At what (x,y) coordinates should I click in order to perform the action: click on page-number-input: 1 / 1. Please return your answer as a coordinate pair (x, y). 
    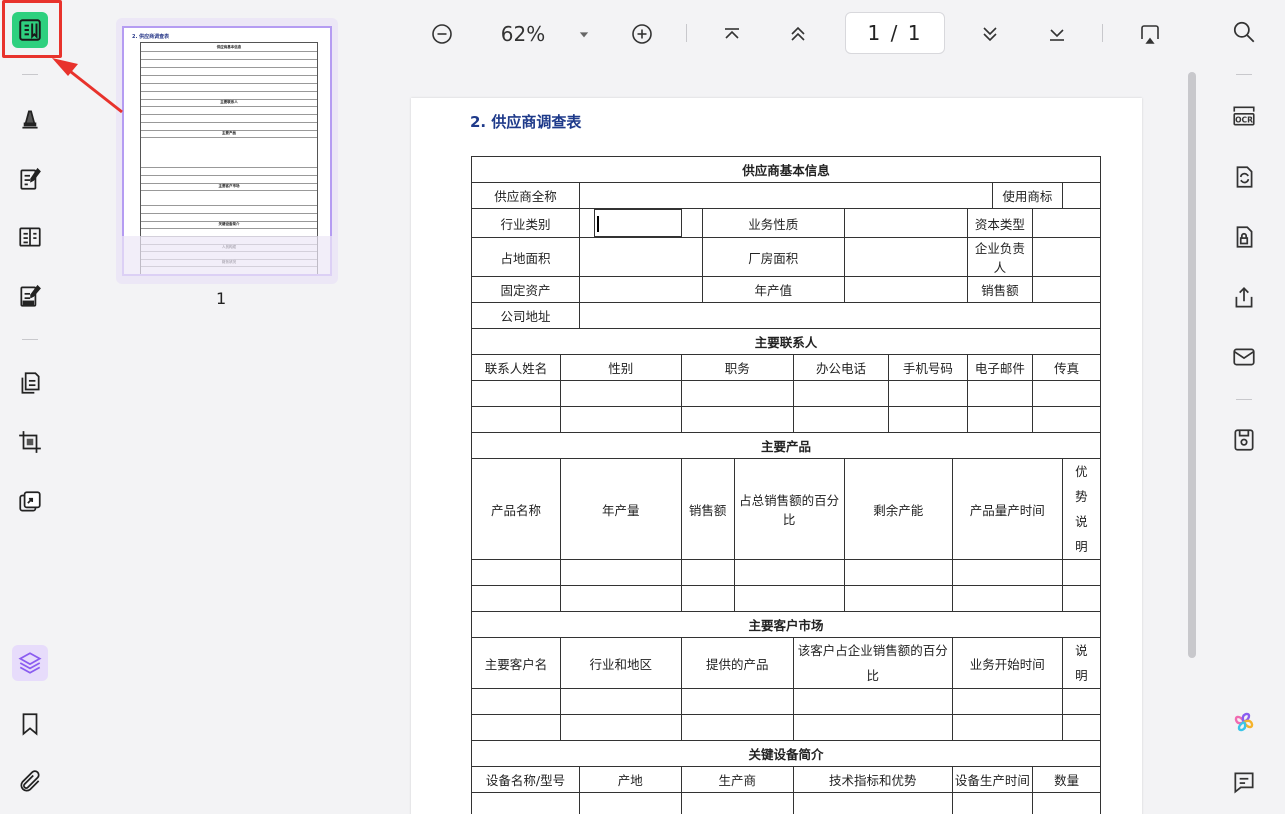
    Looking at the image, I should click on (895, 33).